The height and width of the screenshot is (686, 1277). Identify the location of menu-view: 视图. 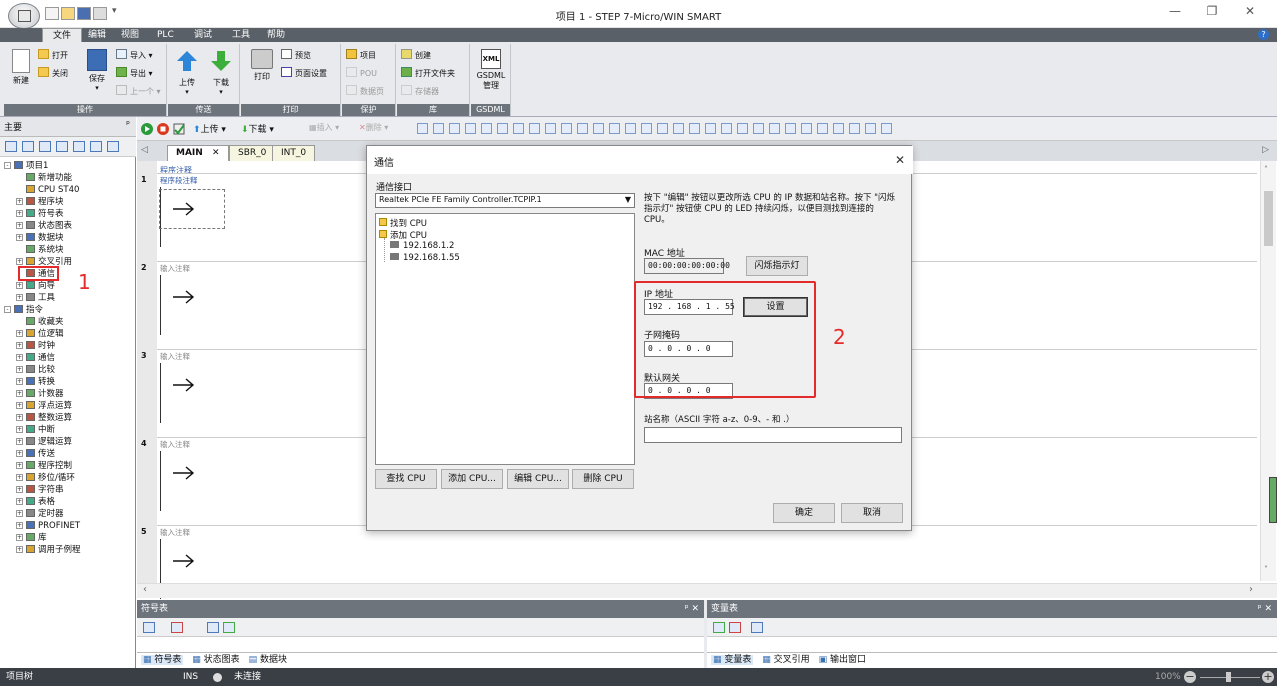
(130, 35).